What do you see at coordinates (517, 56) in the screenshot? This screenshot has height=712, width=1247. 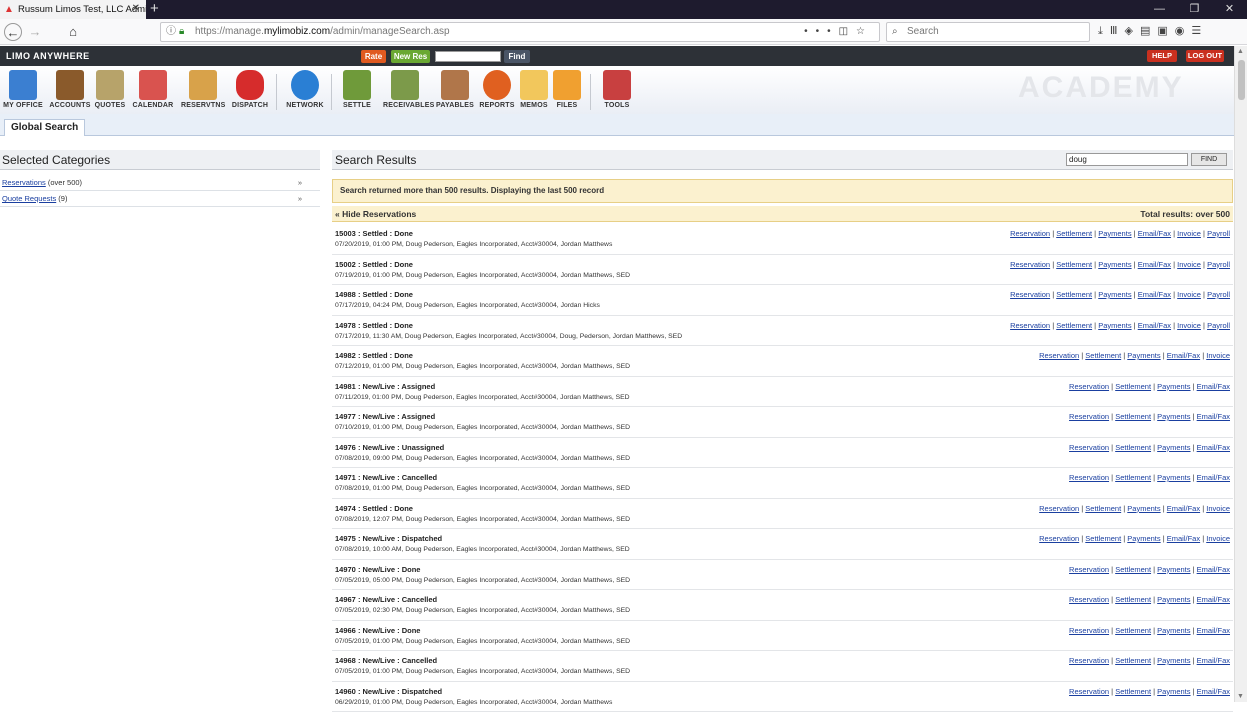 I see `quick-find-button: Find` at bounding box center [517, 56].